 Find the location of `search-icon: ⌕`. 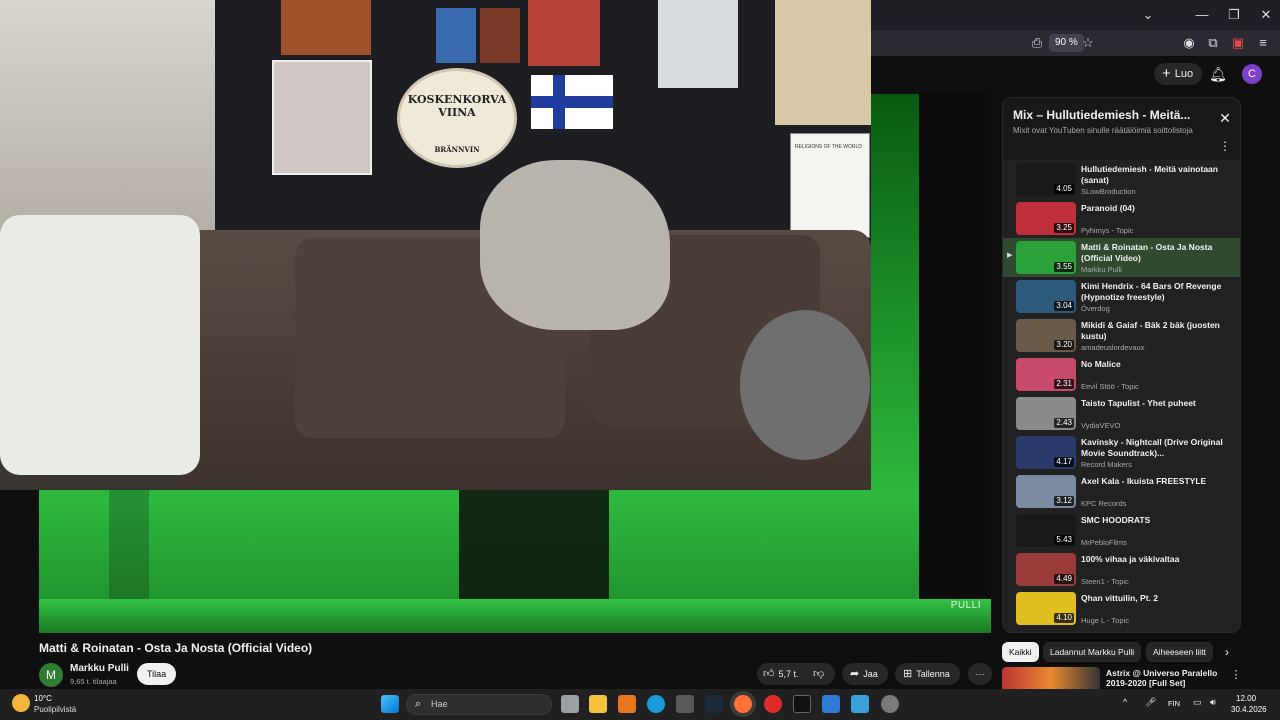

search-icon: ⌕ is located at coordinates (418, 704).